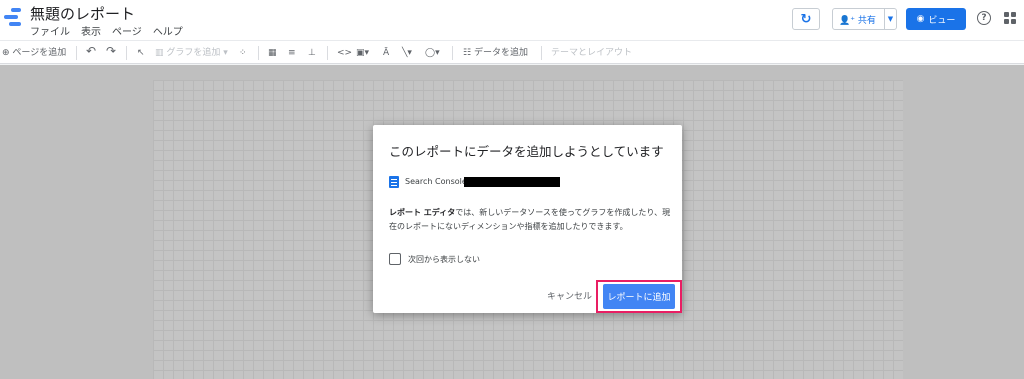 The width and height of the screenshot is (1024, 379). I want to click on datasource-icon, so click(394, 182).